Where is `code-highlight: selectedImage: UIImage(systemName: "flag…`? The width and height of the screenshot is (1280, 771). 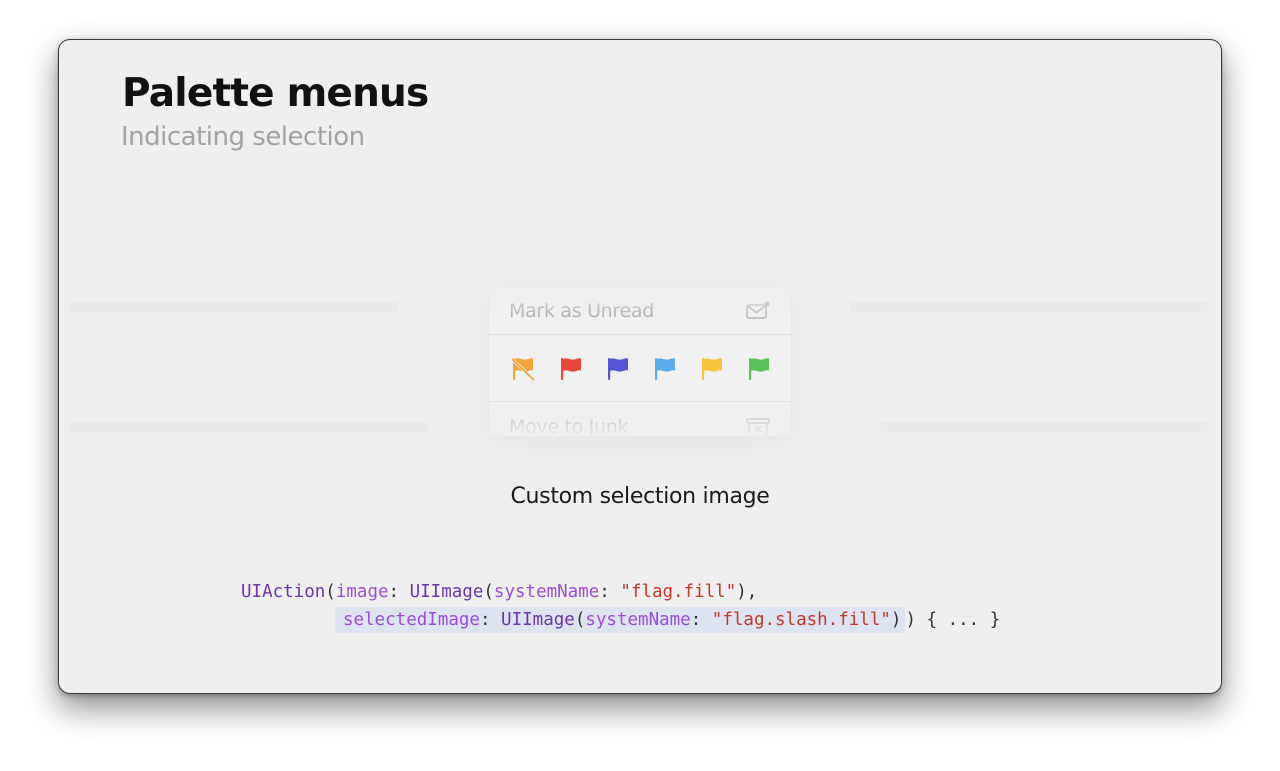
code-highlight: selectedImage: UIImage(systemName: "flag… is located at coordinates (620, 620).